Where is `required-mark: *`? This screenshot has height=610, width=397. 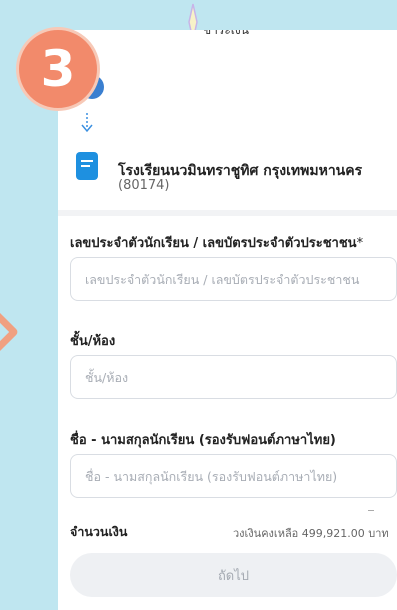
required-mark: * is located at coordinates (360, 243).